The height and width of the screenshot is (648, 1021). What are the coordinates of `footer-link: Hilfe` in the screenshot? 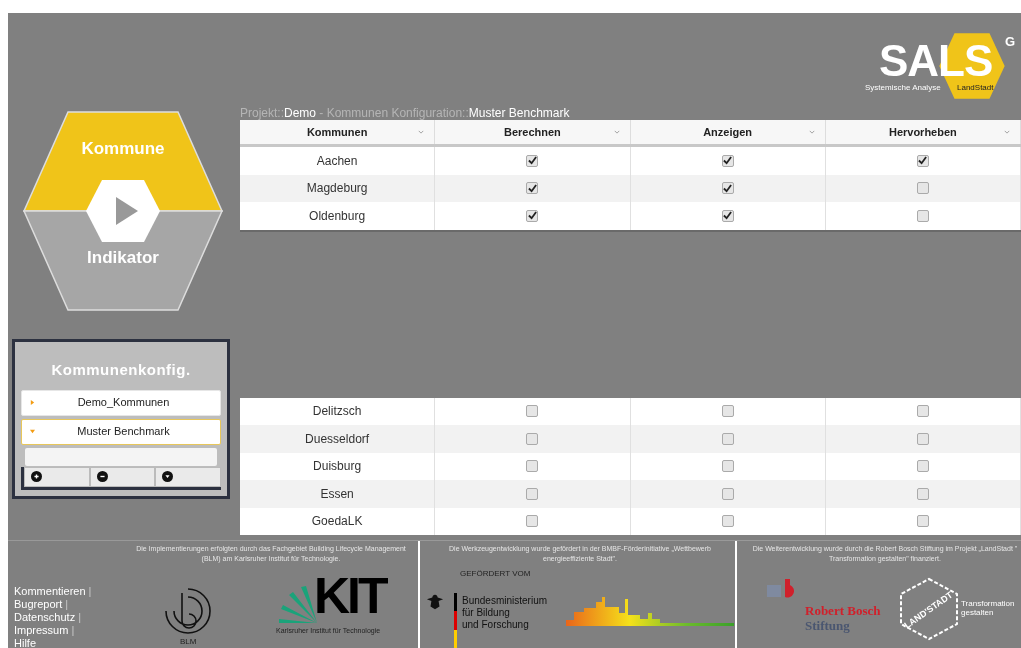 It's located at (25, 642).